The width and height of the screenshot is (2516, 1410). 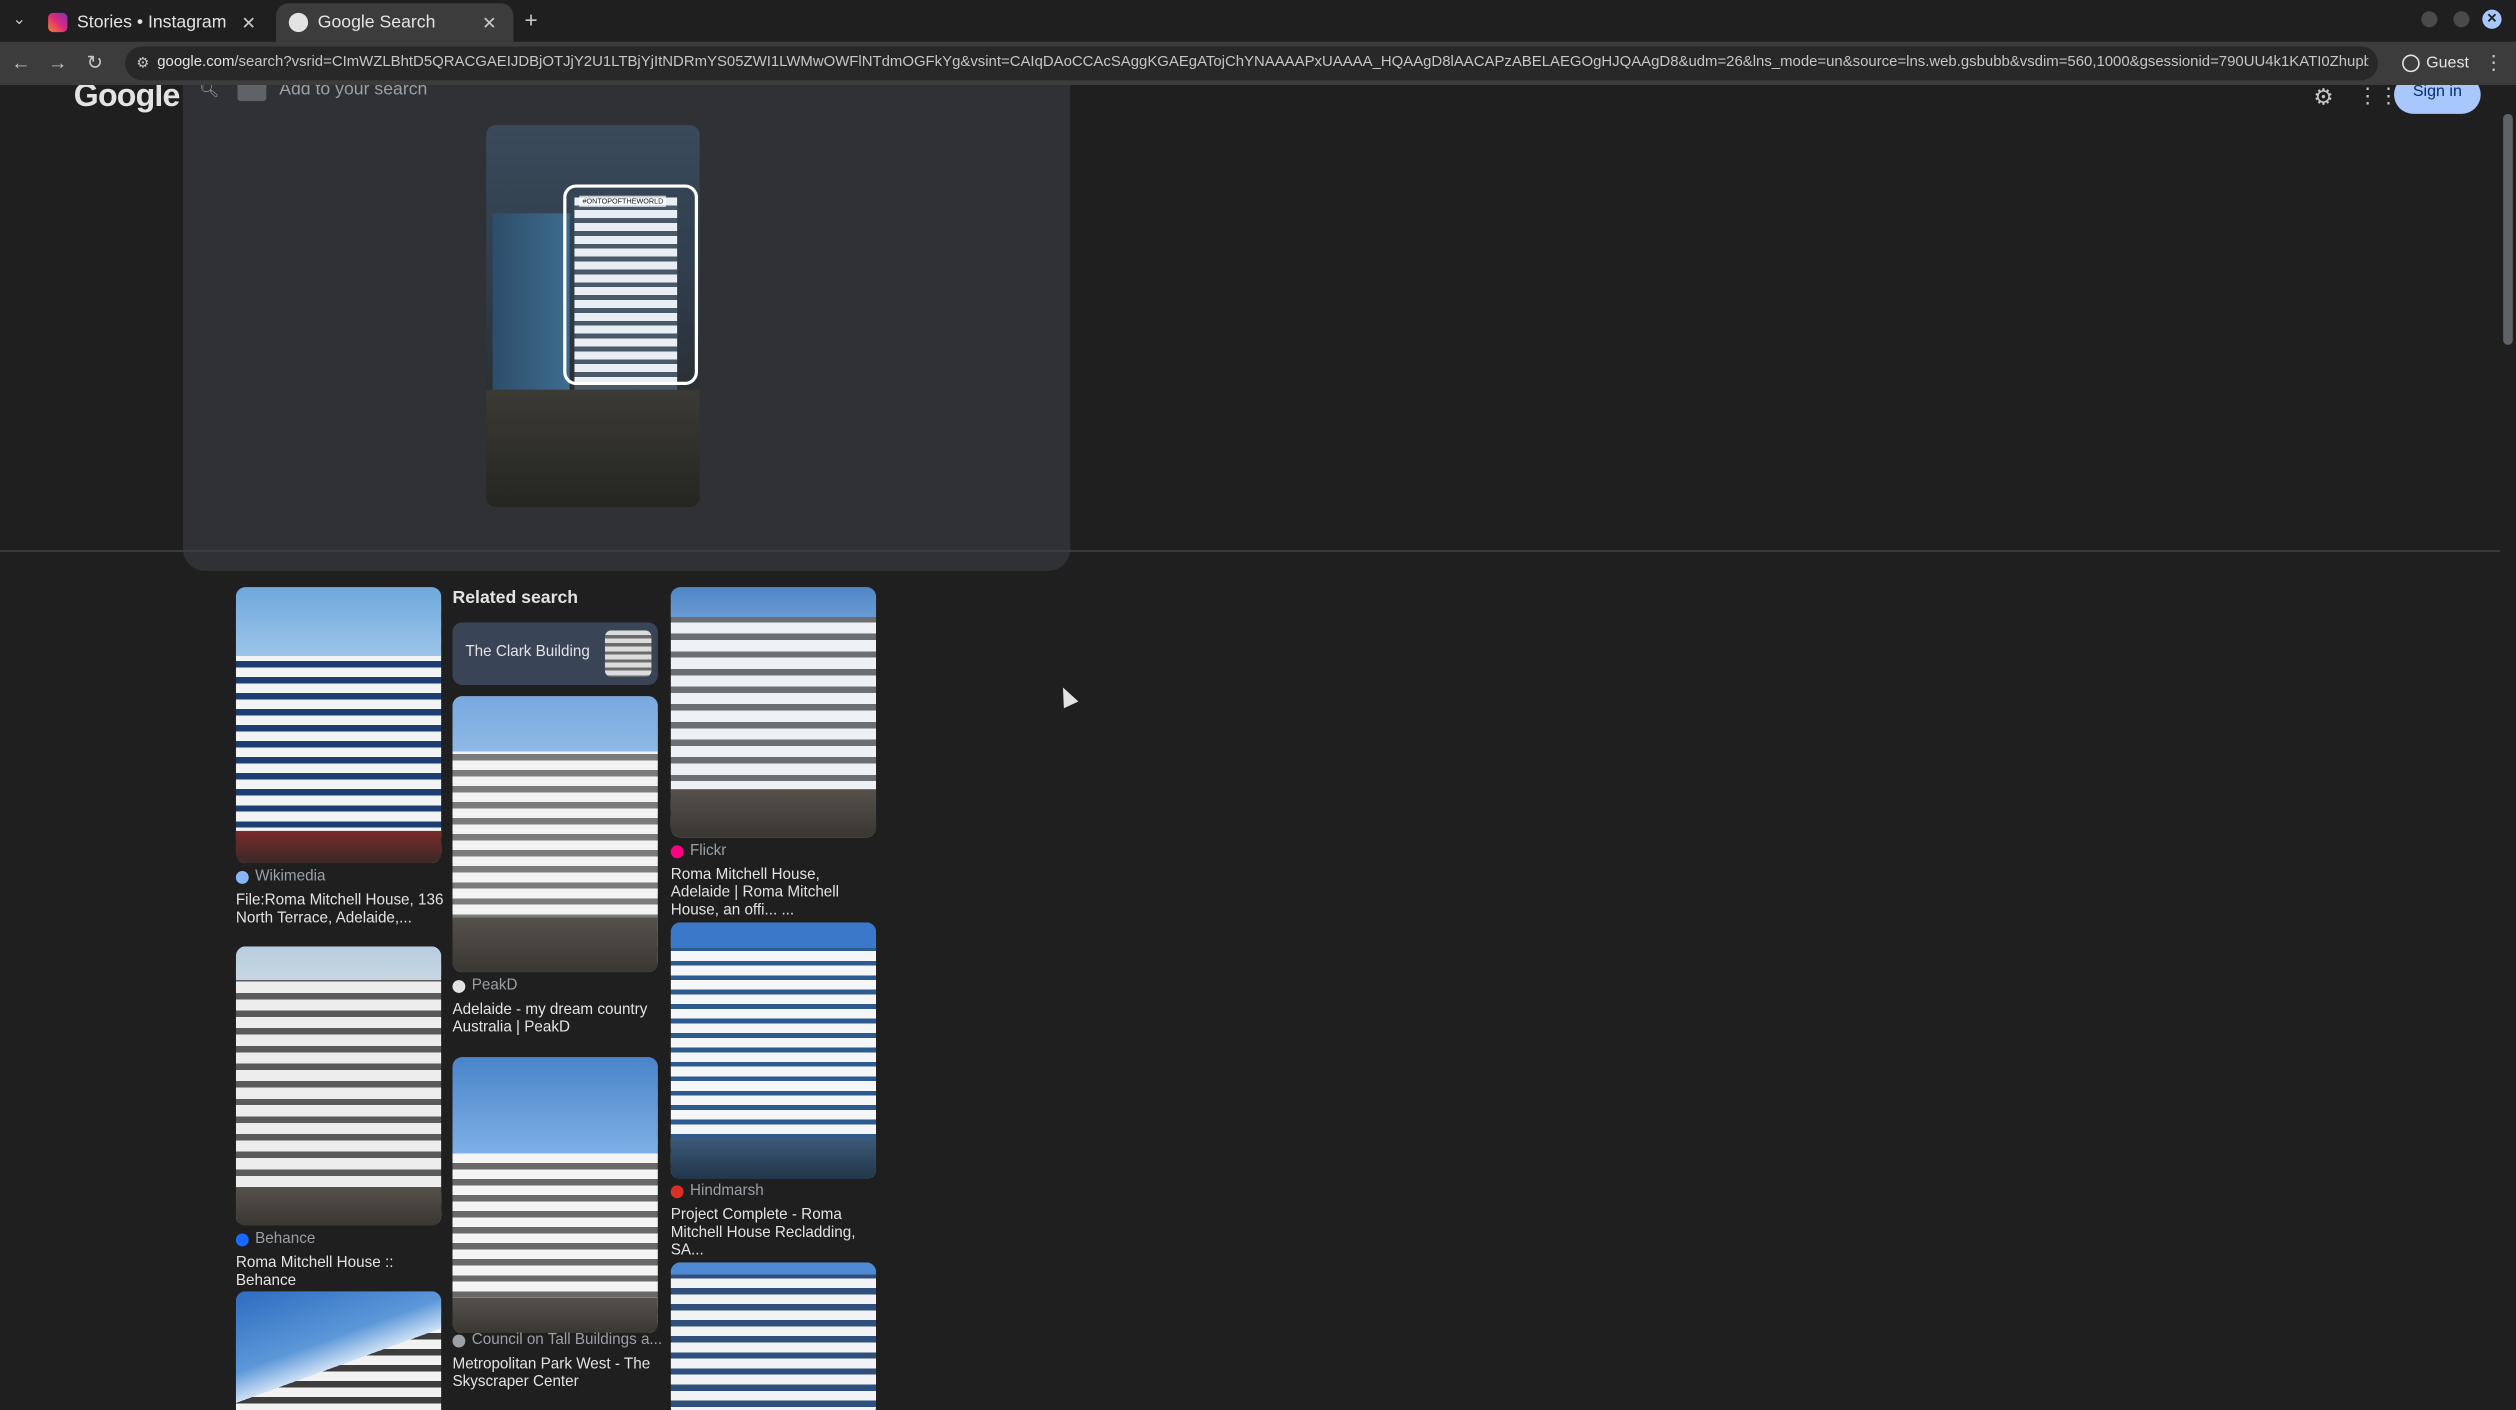 What do you see at coordinates (252, 93) in the screenshot?
I see `image-chip-icon` at bounding box center [252, 93].